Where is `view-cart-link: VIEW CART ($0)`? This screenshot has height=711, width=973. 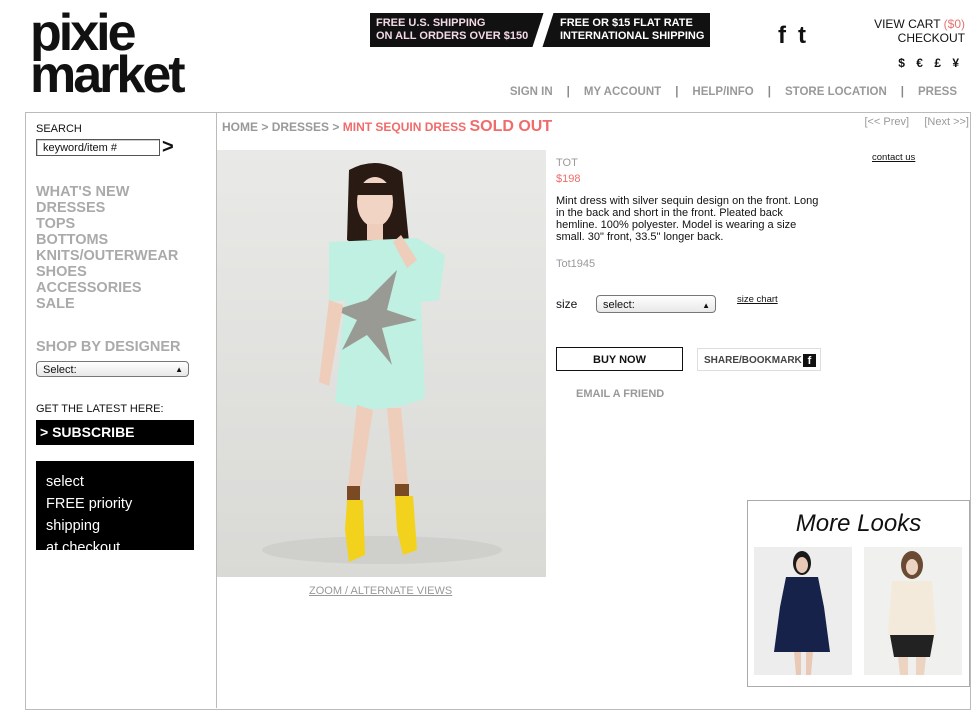 view-cart-link: VIEW CART ($0) is located at coordinates (919, 24).